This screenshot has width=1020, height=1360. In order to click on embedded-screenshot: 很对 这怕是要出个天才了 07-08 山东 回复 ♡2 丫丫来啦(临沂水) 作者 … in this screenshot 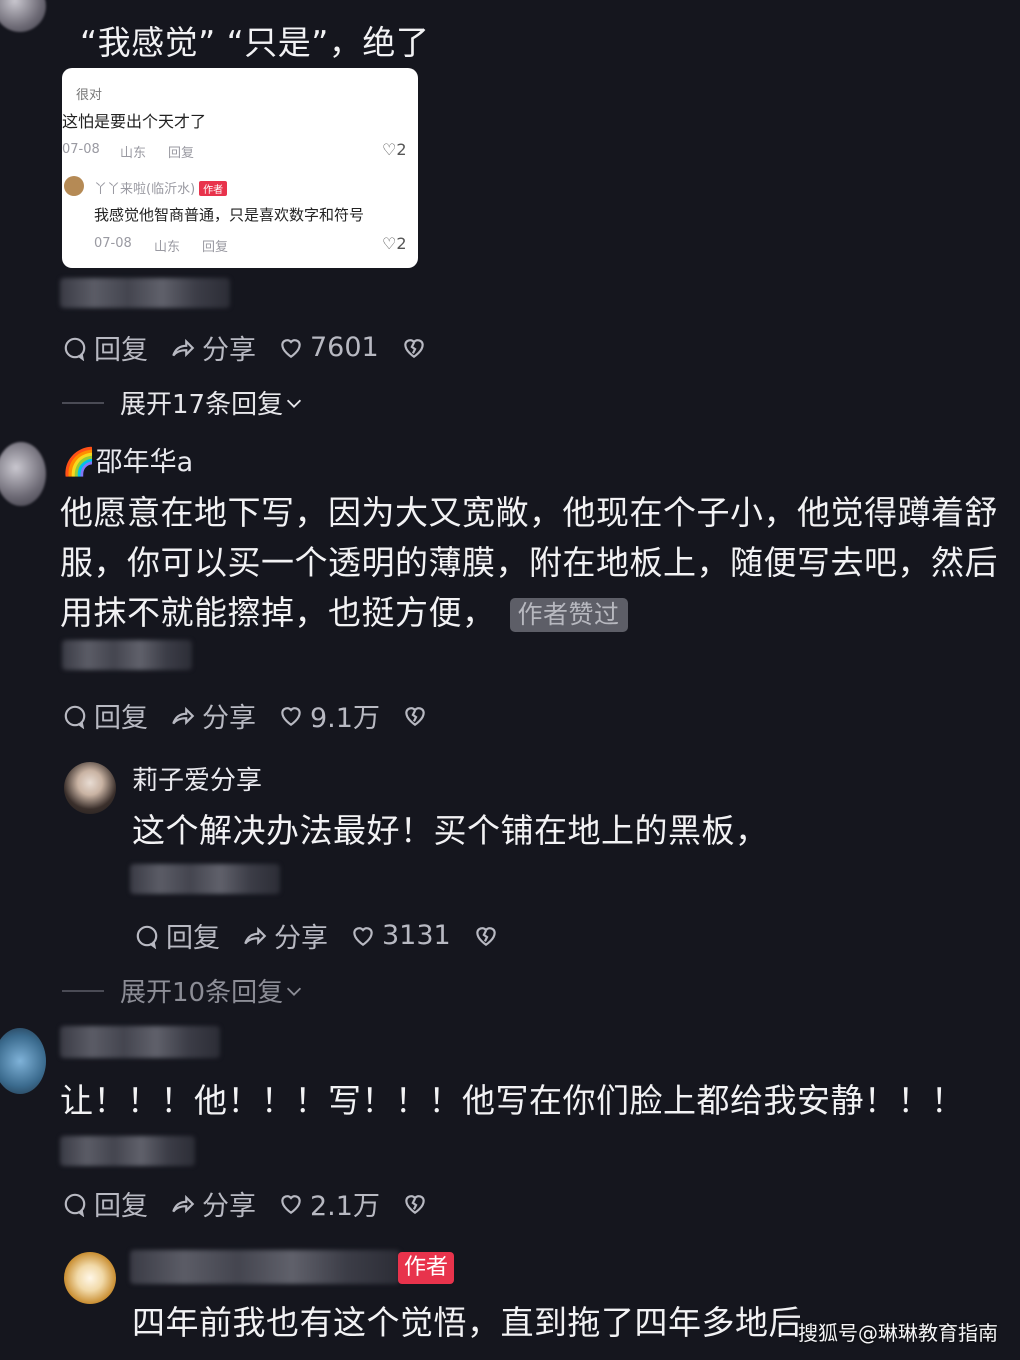, I will do `click(240, 168)`.